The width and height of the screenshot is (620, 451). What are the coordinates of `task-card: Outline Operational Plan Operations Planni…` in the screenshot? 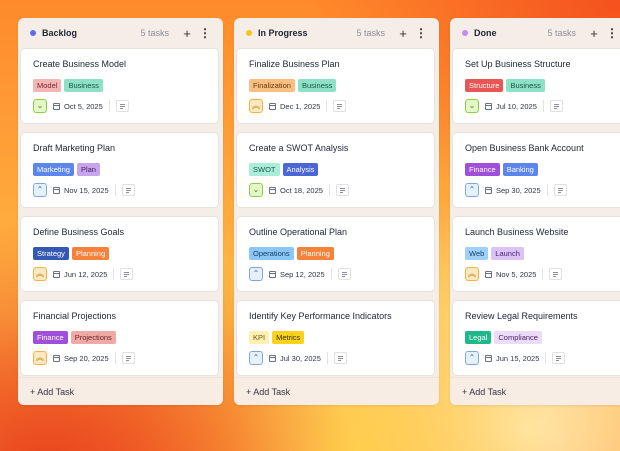 It's located at (335, 254).